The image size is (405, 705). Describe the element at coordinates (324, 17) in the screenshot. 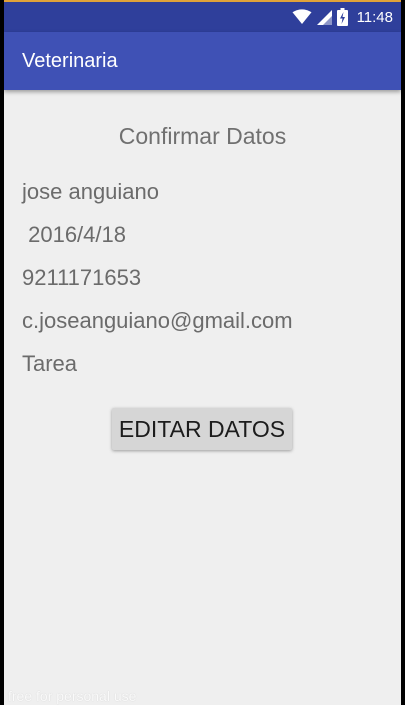

I see `signal-icon` at that location.